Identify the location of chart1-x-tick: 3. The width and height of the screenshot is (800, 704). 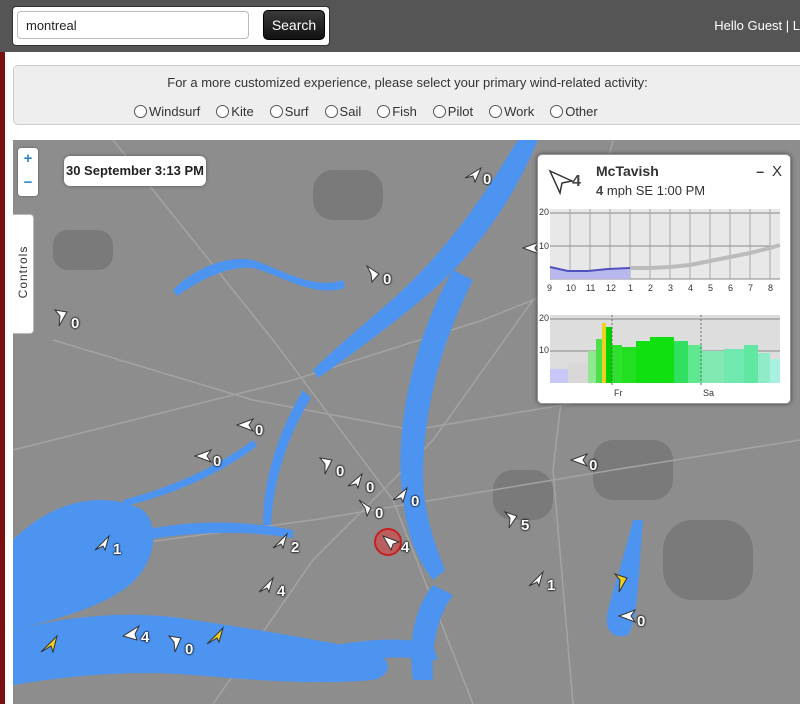
(671, 288).